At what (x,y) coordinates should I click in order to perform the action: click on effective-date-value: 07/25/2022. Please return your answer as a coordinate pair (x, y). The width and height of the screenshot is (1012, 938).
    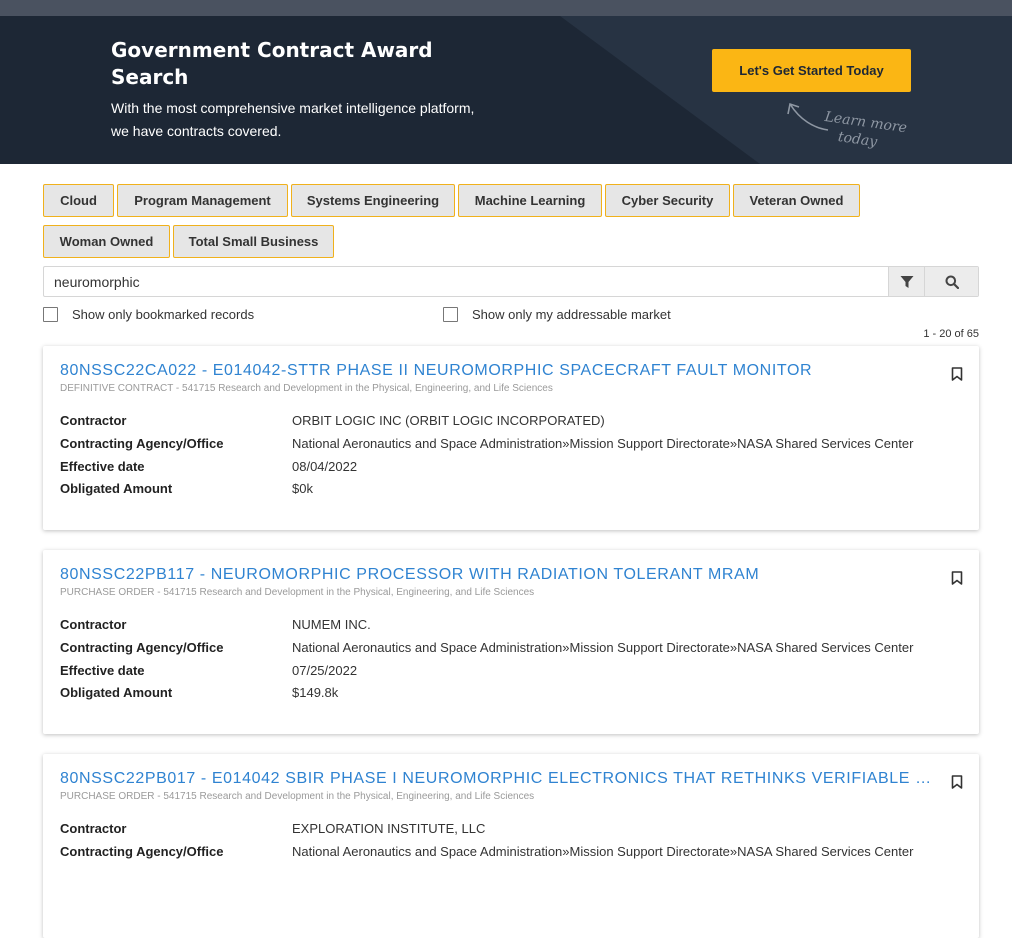
    Looking at the image, I should click on (325, 670).